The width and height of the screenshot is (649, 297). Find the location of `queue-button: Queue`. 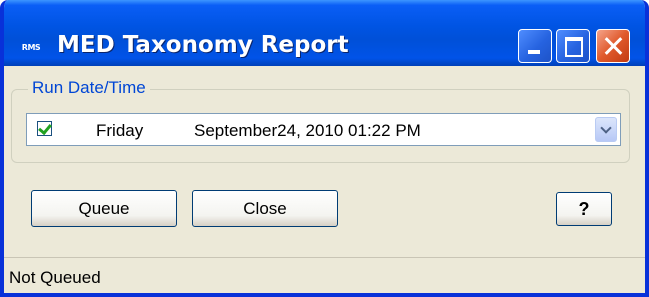

queue-button: Queue is located at coordinates (104, 208).